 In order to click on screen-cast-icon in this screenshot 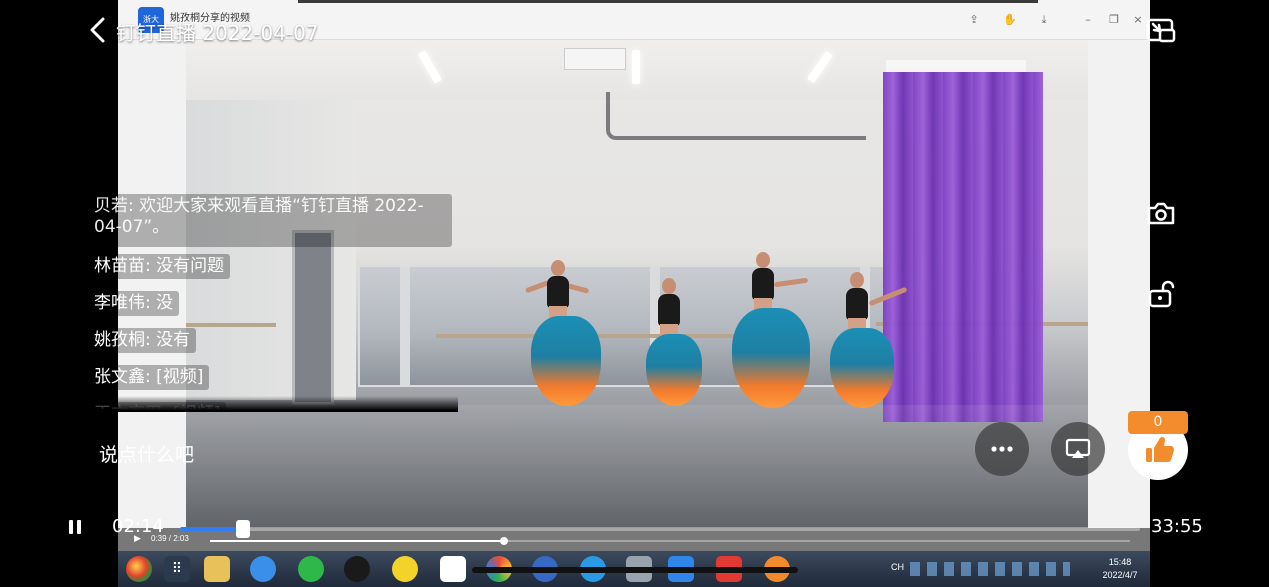, I will do `click(1078, 448)`.